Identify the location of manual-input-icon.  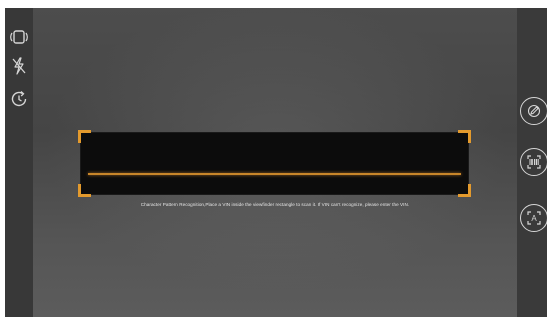
(534, 111).